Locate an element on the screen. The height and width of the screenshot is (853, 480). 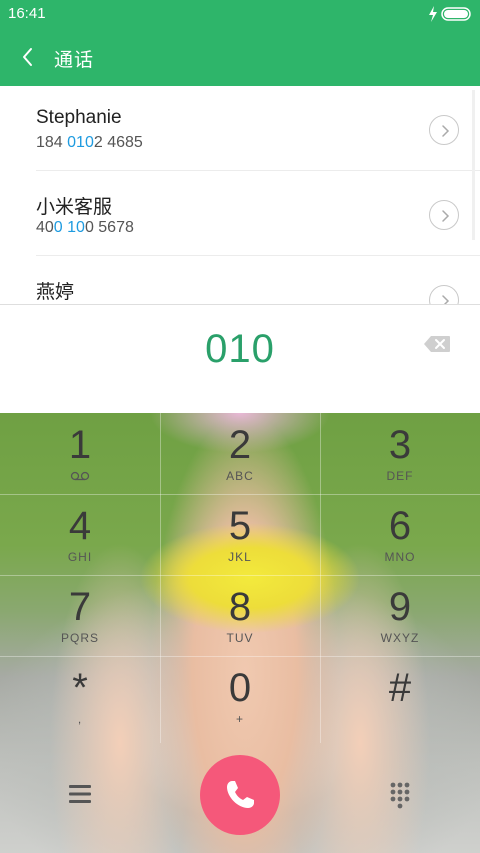
key-digit: 5 is located at coordinates (240, 526).